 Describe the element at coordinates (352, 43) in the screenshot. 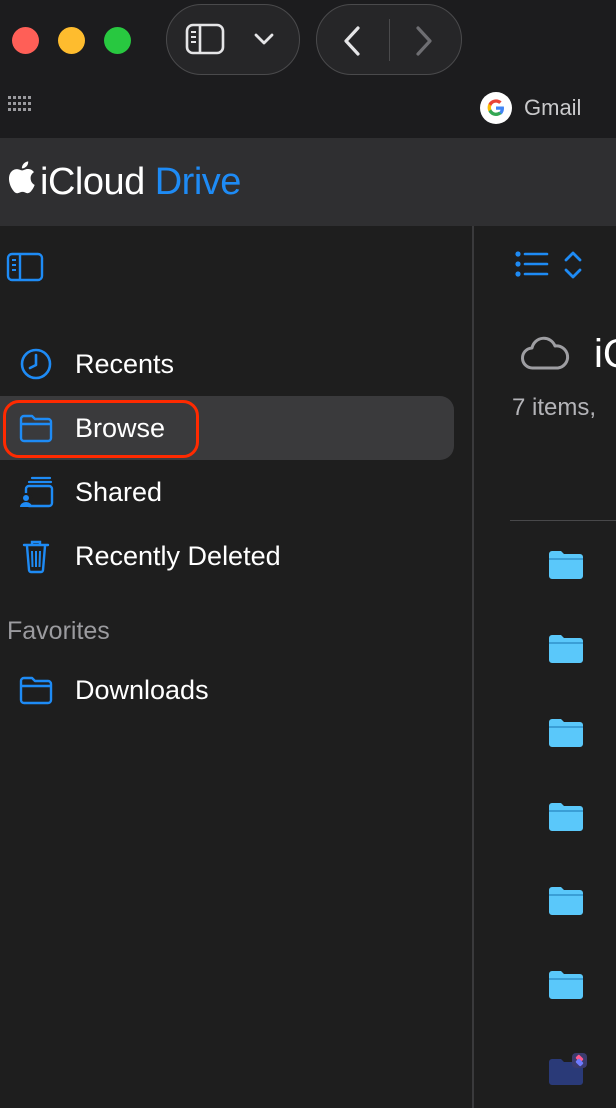

I see `back-button` at that location.